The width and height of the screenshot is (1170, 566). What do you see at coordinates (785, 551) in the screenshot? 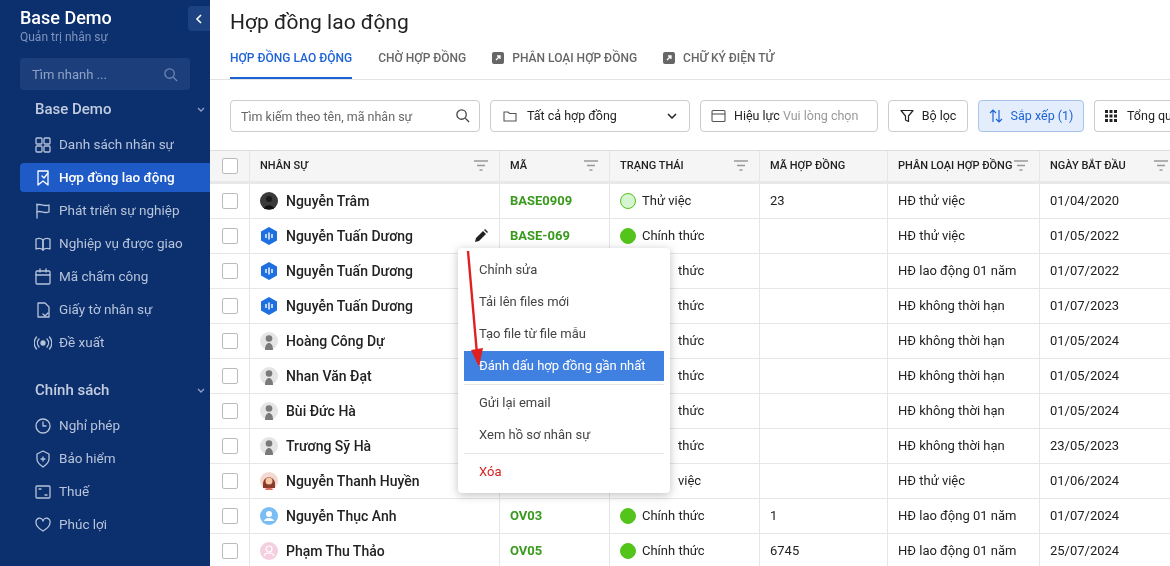
I see `table-cell-text: 6745` at bounding box center [785, 551].